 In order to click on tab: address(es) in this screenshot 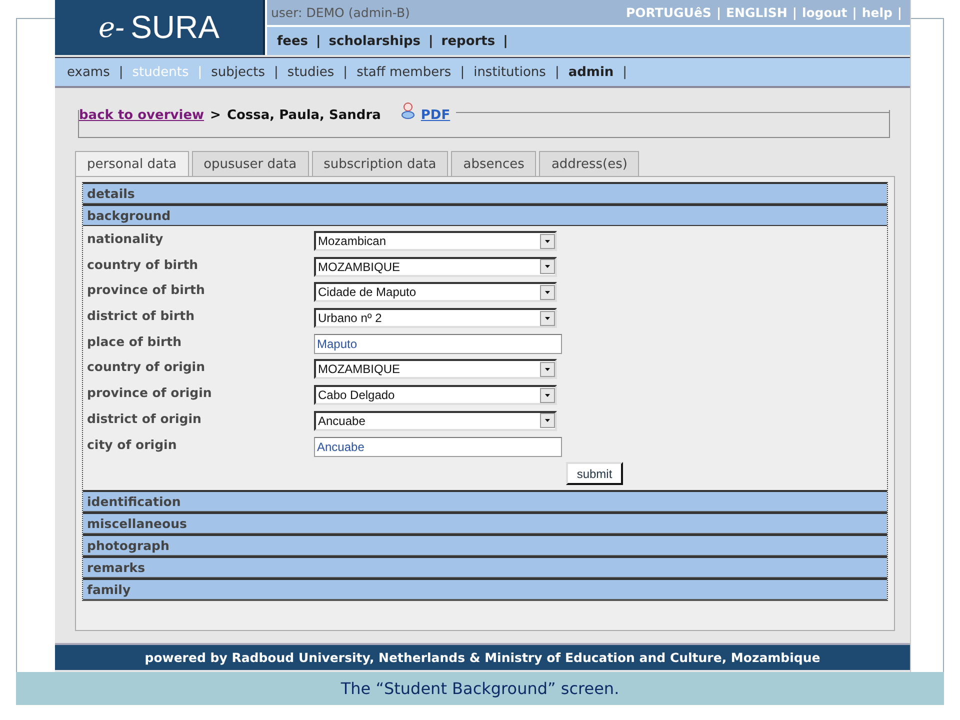, I will do `click(589, 163)`.